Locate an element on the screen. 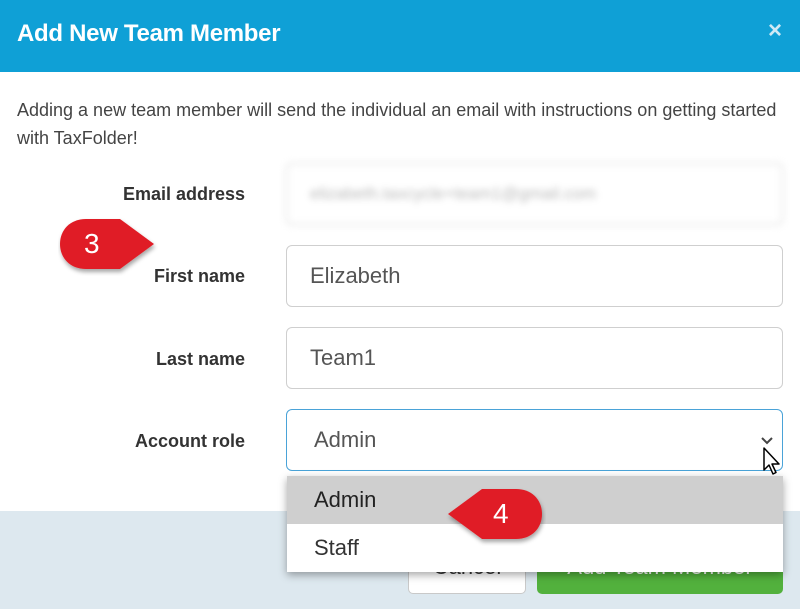 The width and height of the screenshot is (800, 609). callout-3-shape is located at coordinates (107, 244).